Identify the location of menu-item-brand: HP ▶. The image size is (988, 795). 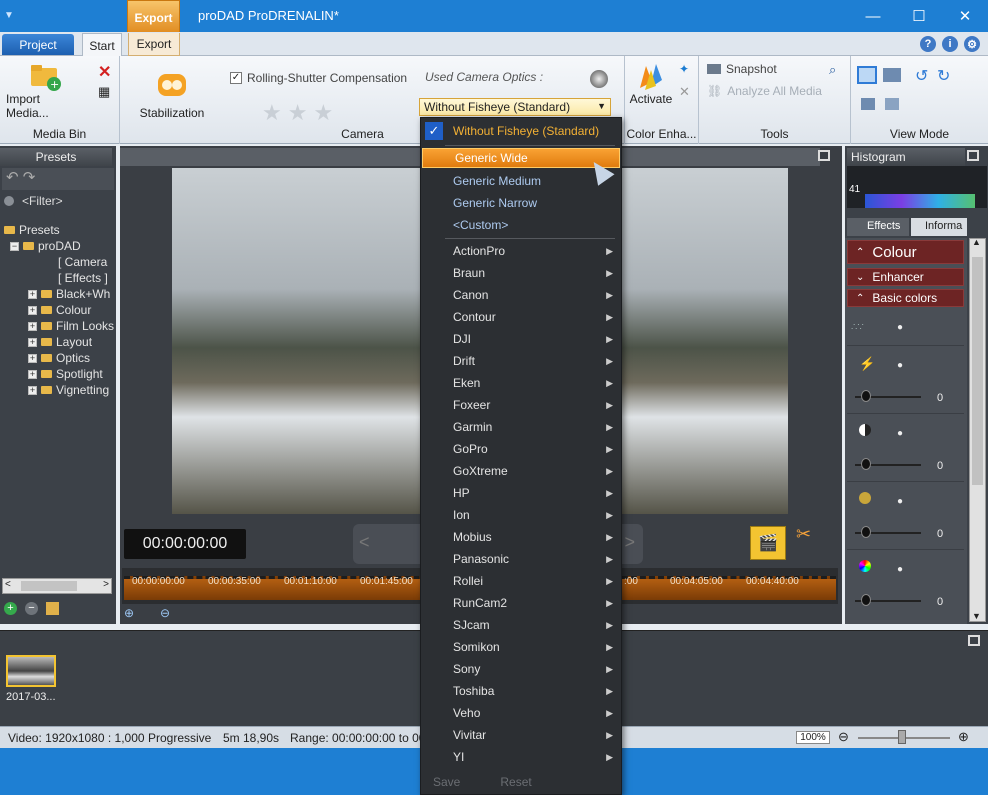
(521, 493).